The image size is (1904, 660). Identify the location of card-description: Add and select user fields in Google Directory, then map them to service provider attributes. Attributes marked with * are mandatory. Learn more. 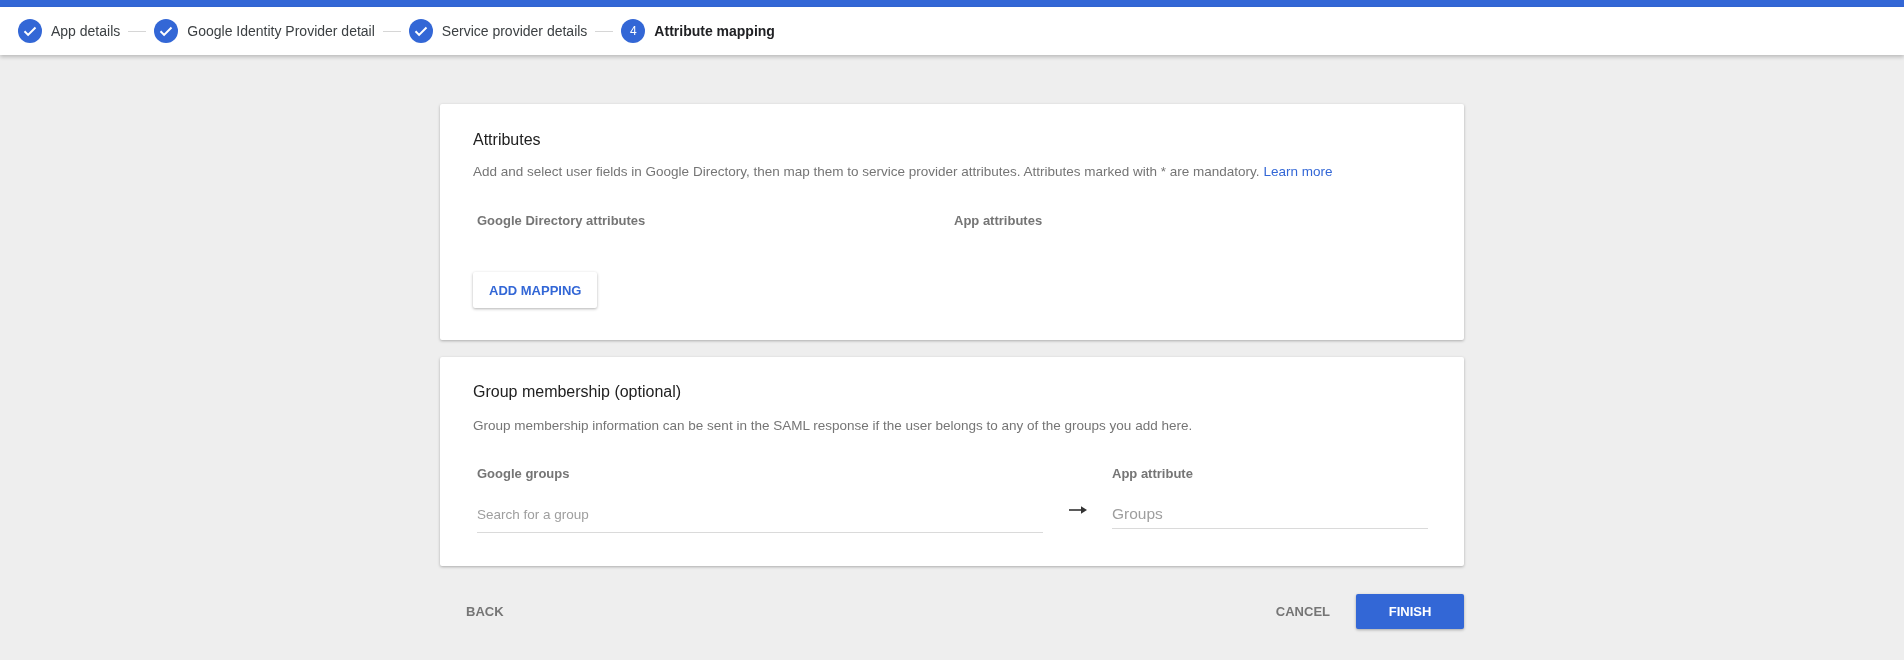
(903, 172).